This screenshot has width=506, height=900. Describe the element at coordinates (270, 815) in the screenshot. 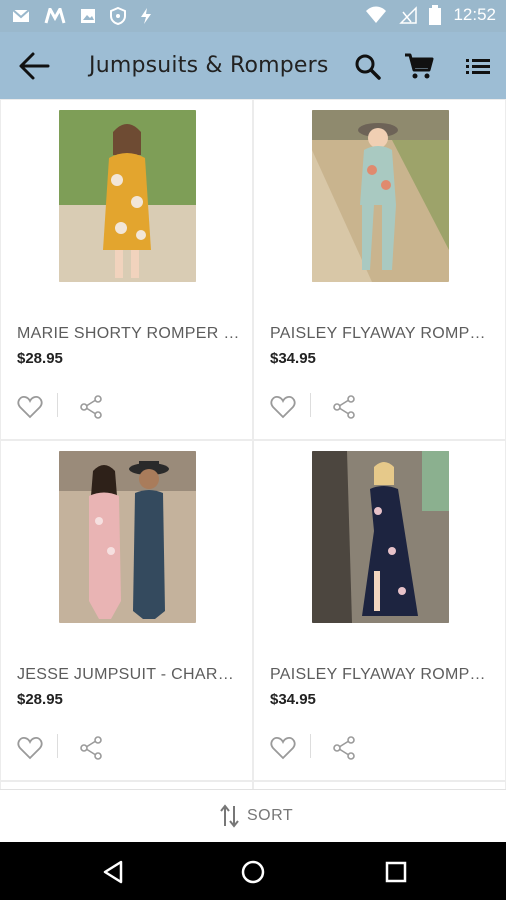

I see `sort-label: SORT` at that location.